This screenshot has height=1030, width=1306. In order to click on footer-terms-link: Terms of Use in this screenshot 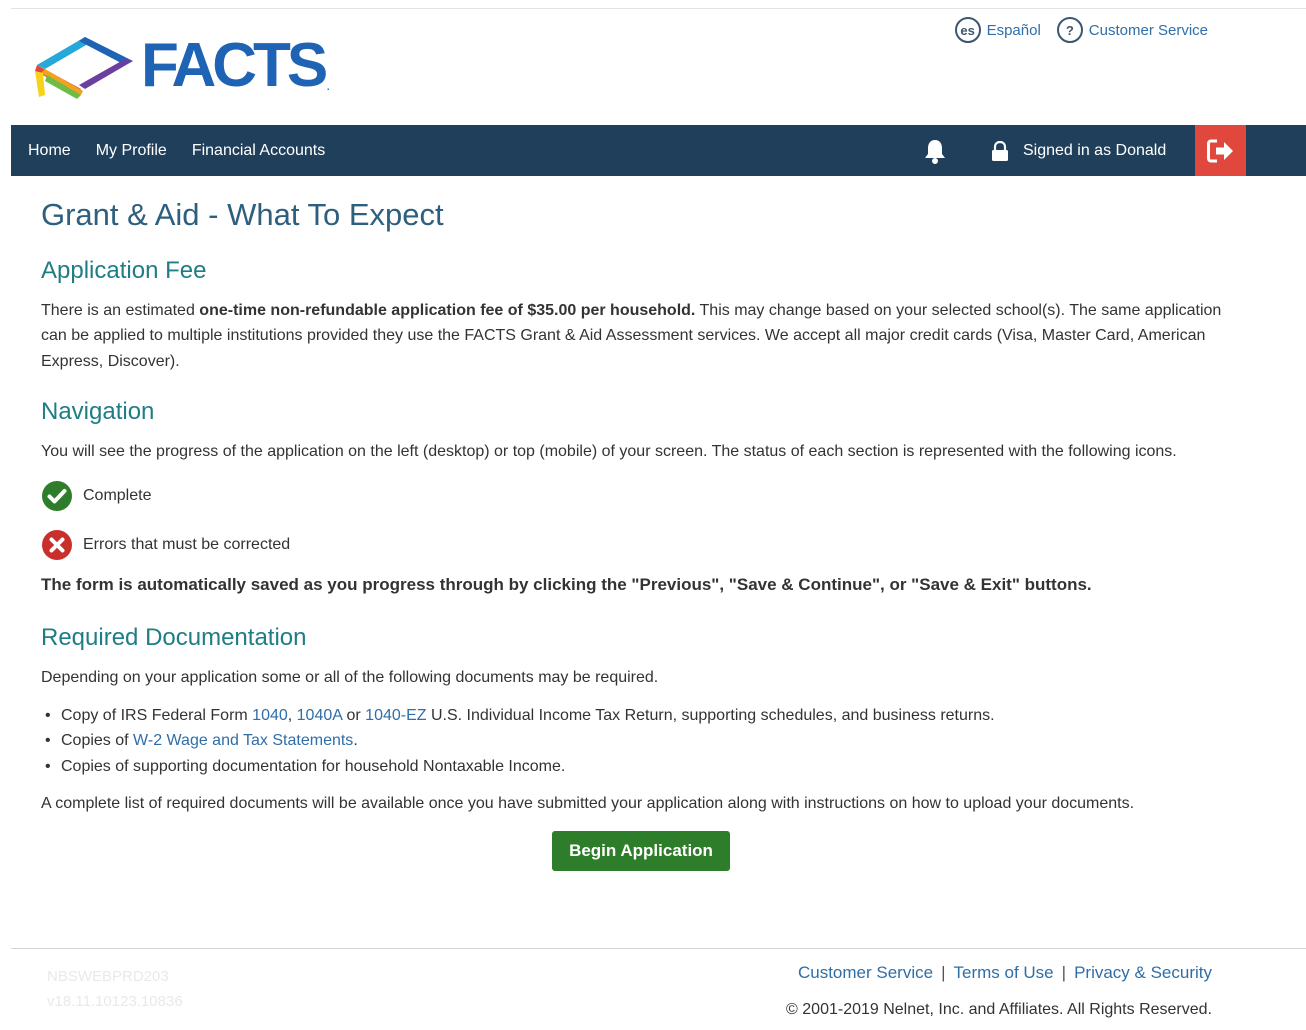, I will do `click(1004, 973)`.